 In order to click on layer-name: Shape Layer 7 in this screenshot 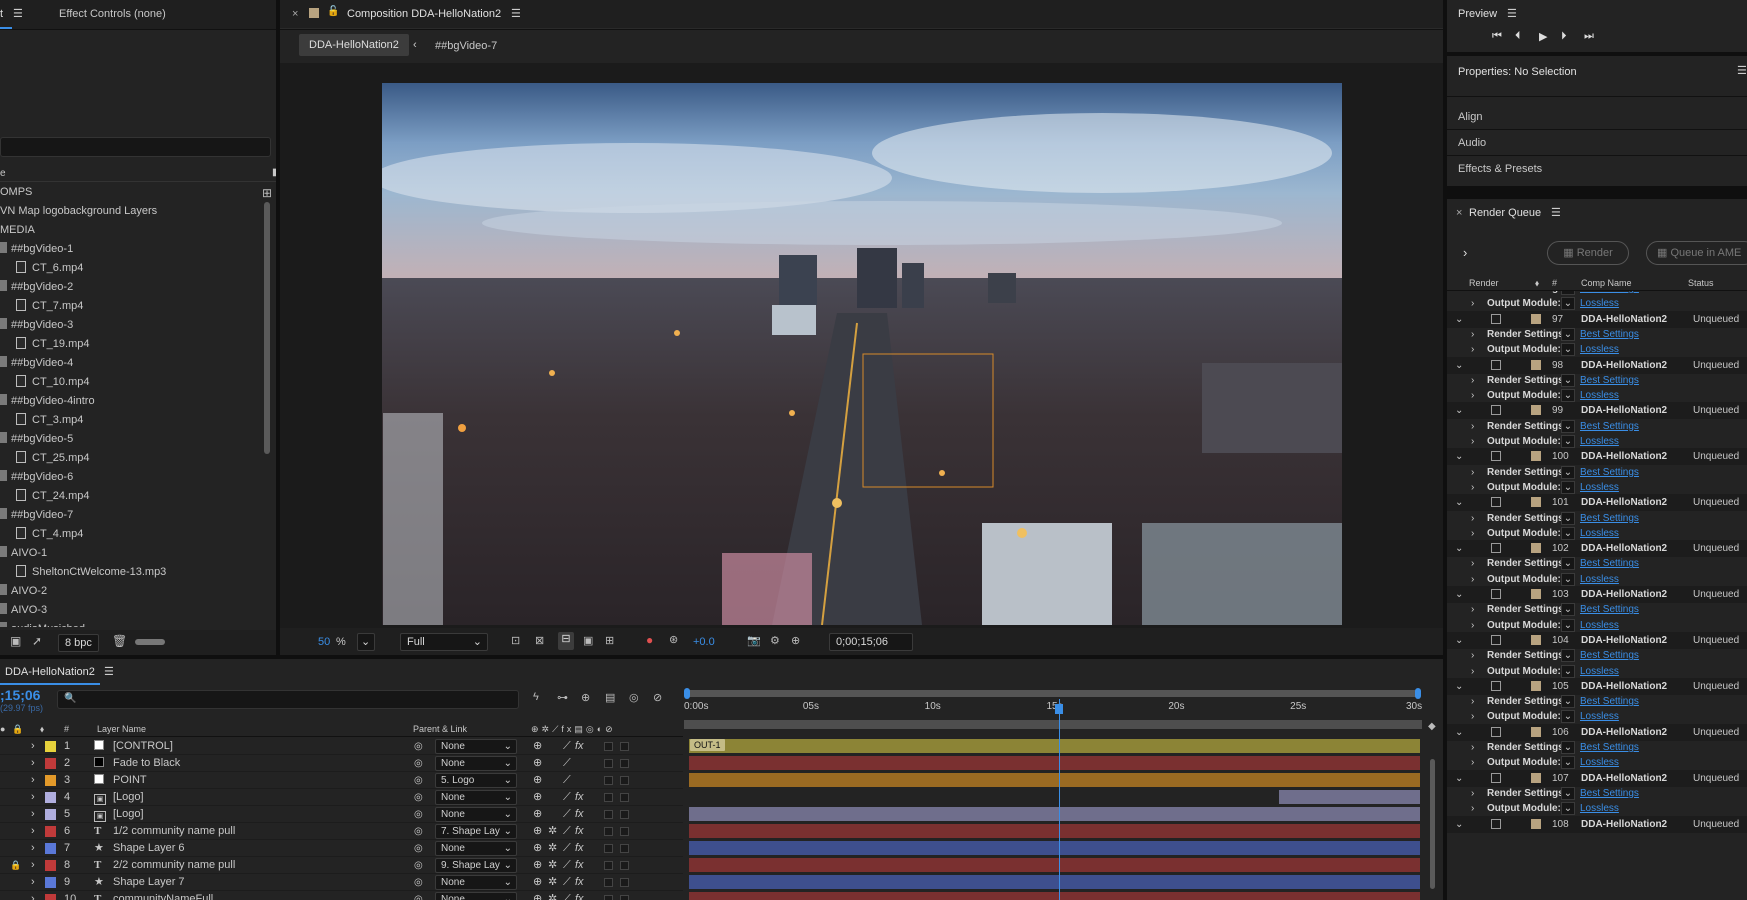, I will do `click(149, 882)`.